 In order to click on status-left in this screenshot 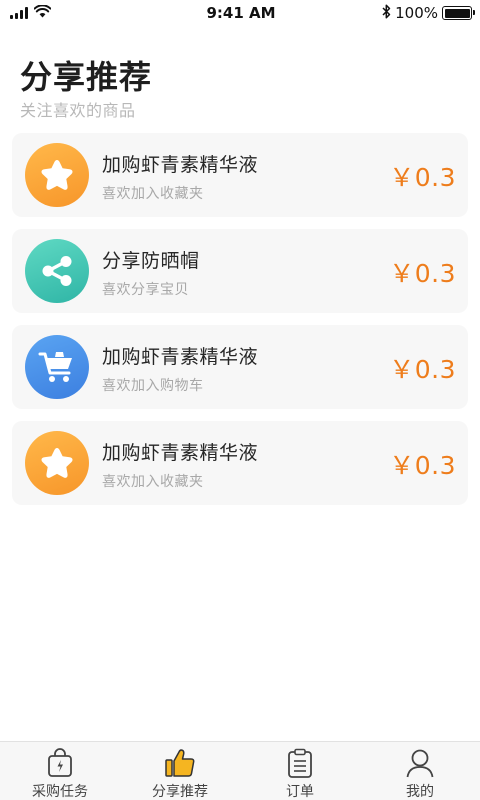, I will do `click(70, 13)`.